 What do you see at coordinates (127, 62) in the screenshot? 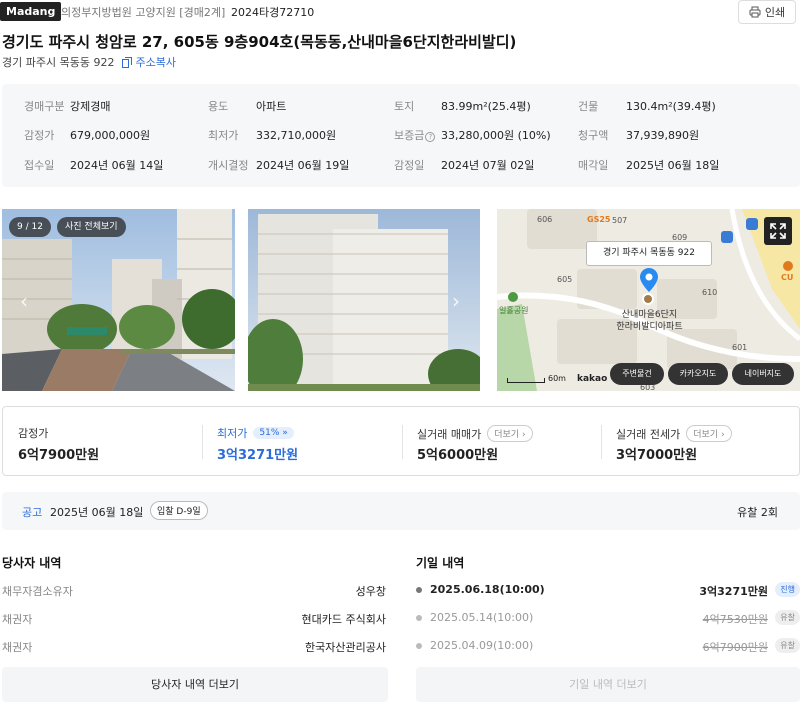
I see `copy-icon` at bounding box center [127, 62].